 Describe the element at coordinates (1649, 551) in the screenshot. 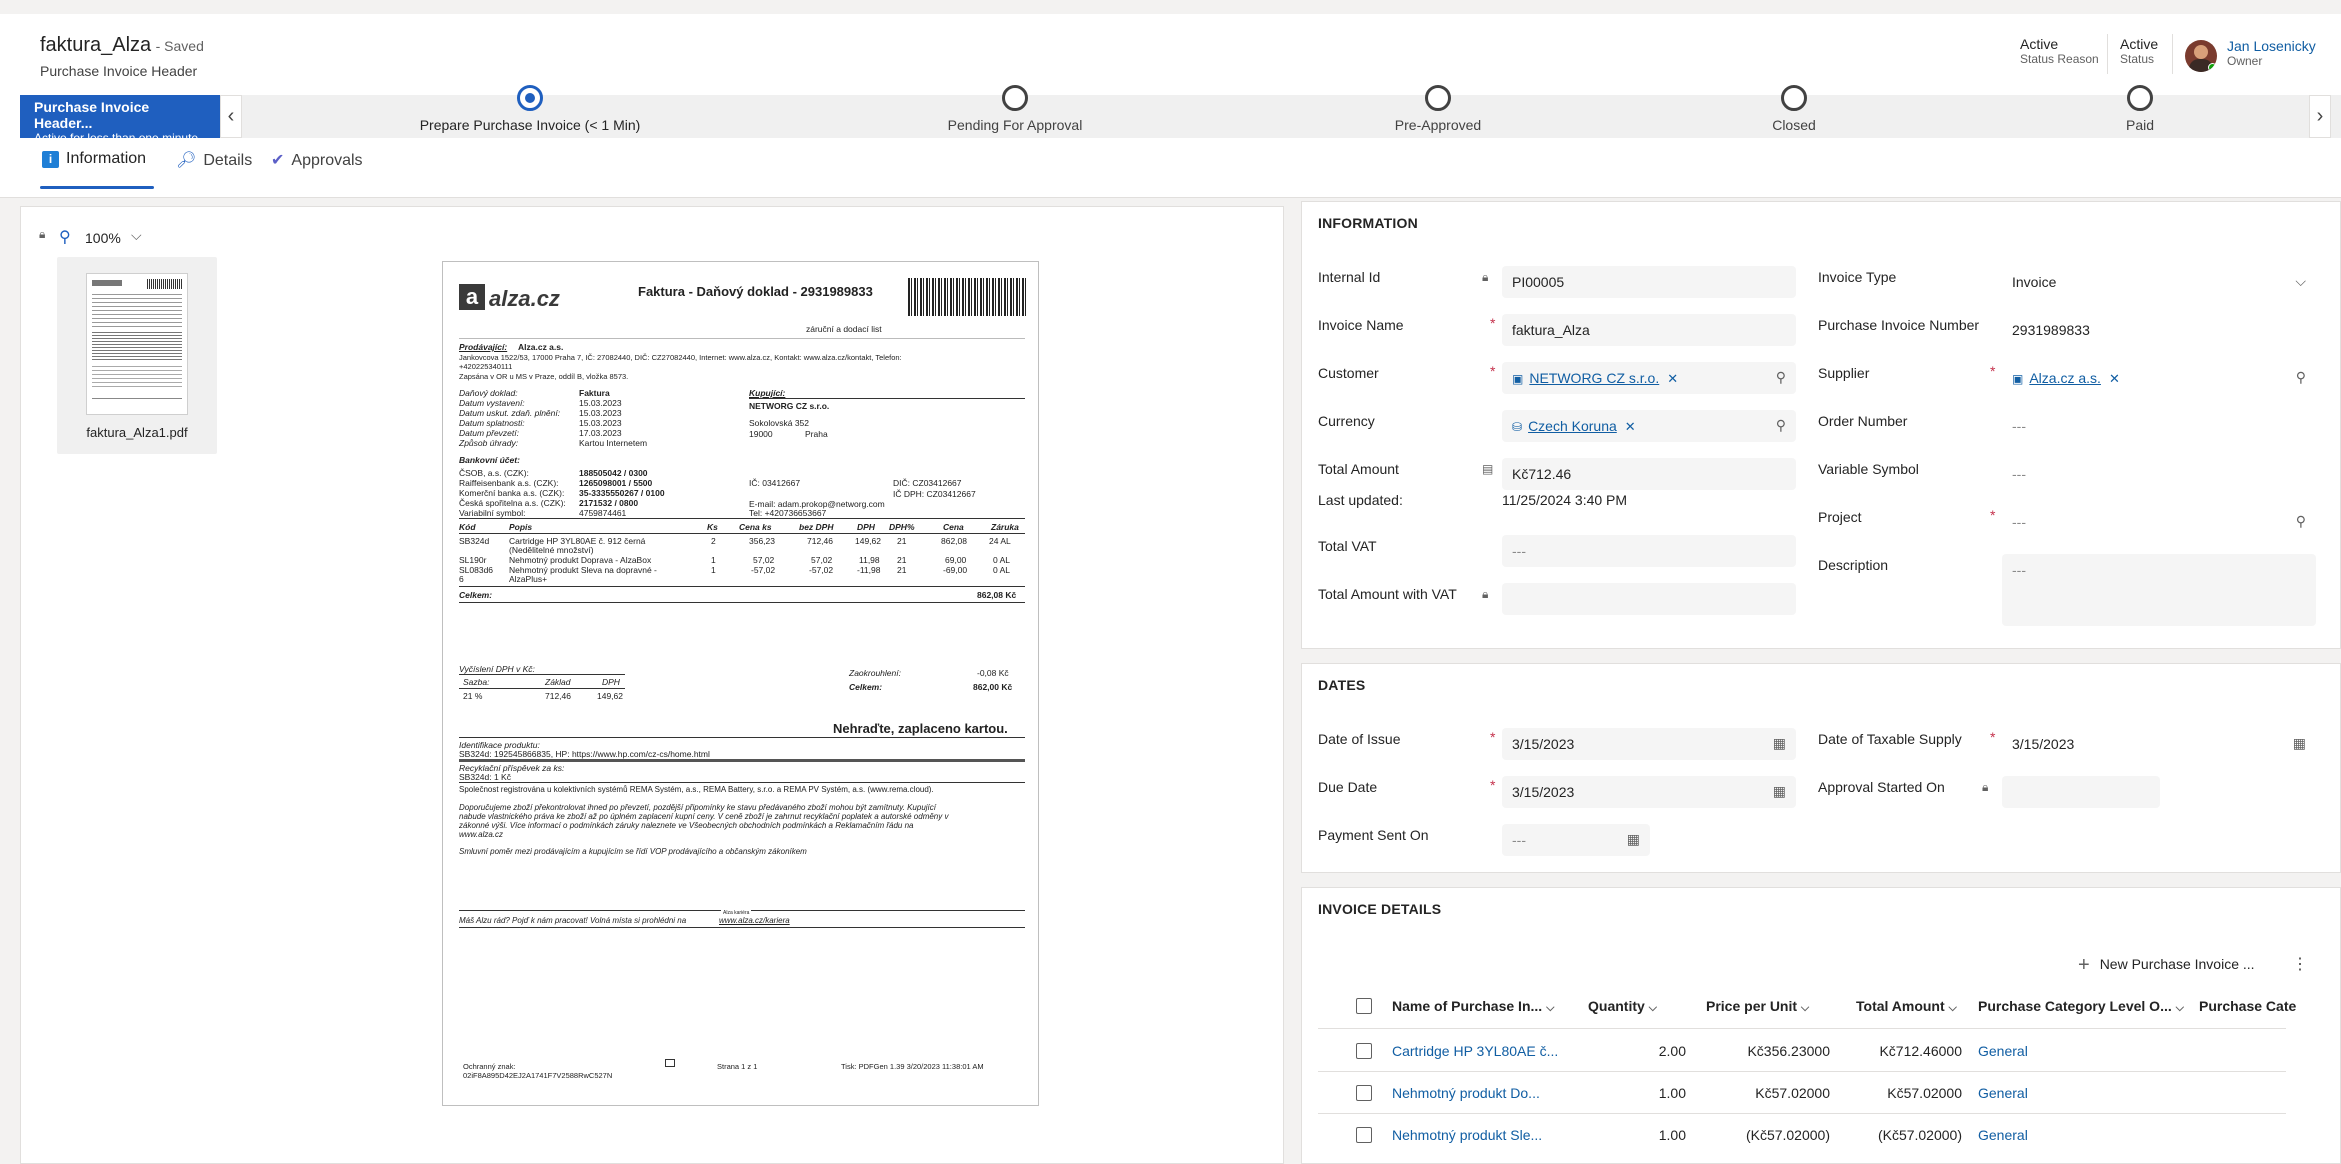

I see `total-vat-field: ---` at that location.